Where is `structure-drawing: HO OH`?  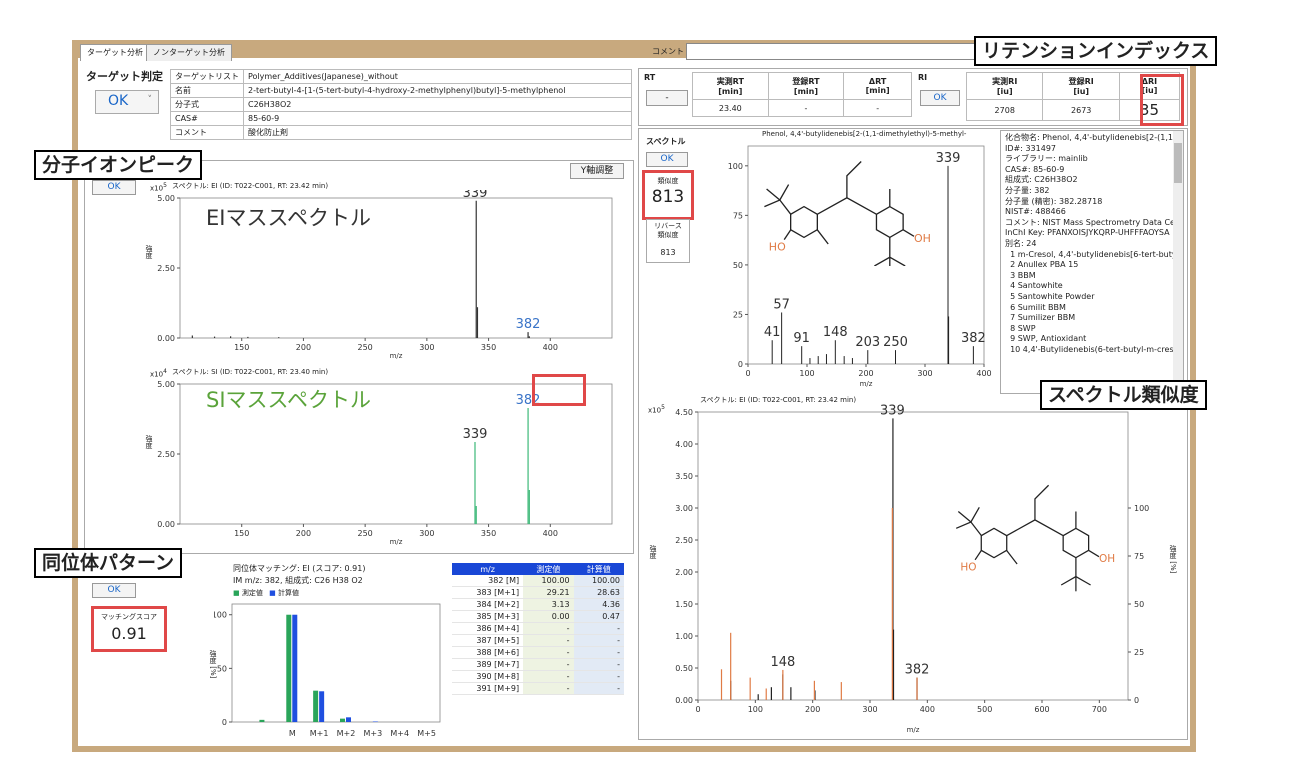
structure-drawing: HO OH is located at coordinates (1035, 538).